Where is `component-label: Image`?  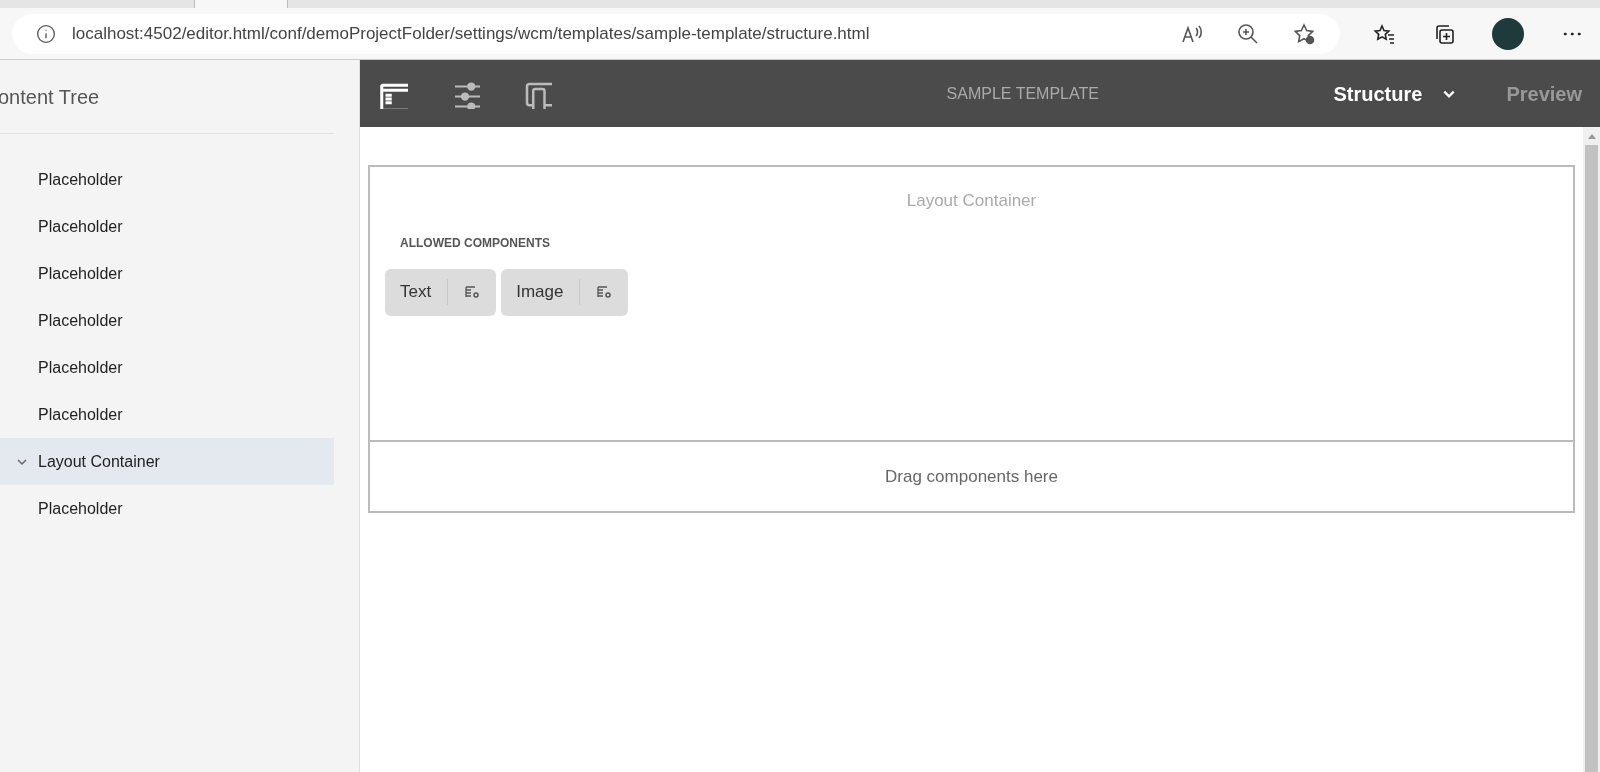
component-label: Image is located at coordinates (540, 292).